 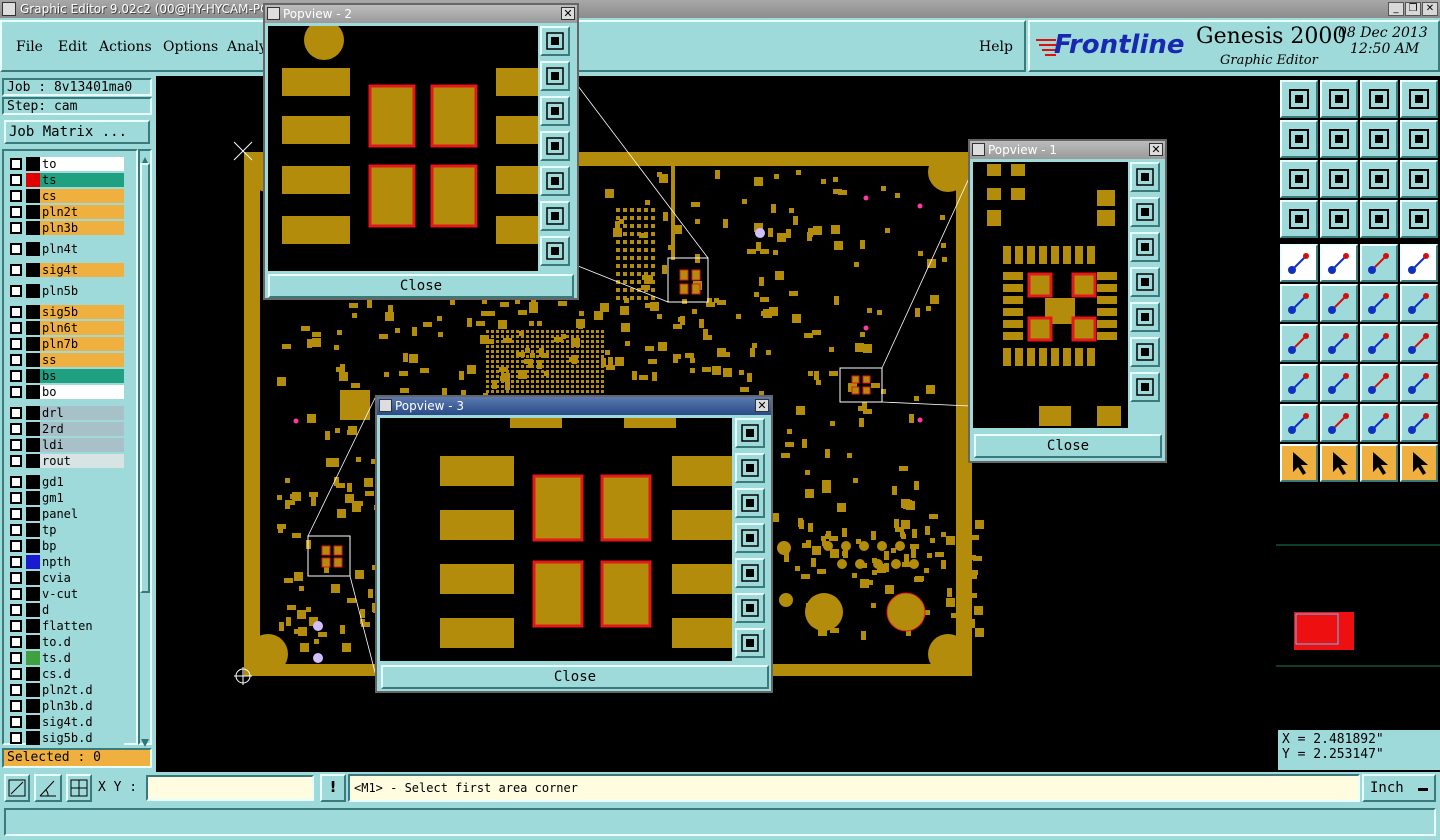 What do you see at coordinates (1145, 177) in the screenshot?
I see `p1-zoom-box-button` at bounding box center [1145, 177].